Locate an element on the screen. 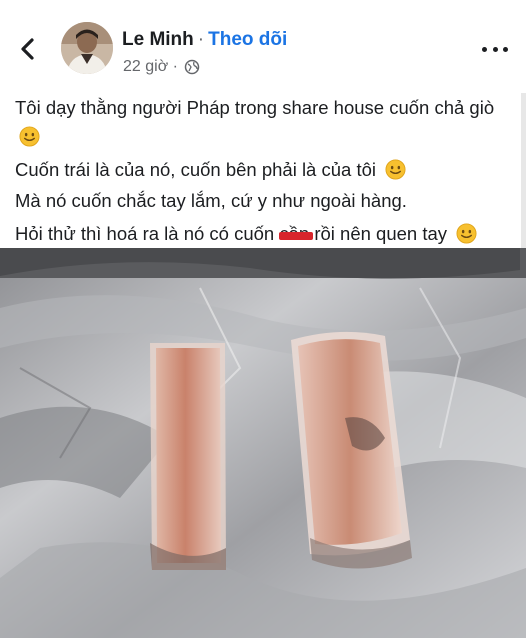  avatar-photo is located at coordinates (87, 48).